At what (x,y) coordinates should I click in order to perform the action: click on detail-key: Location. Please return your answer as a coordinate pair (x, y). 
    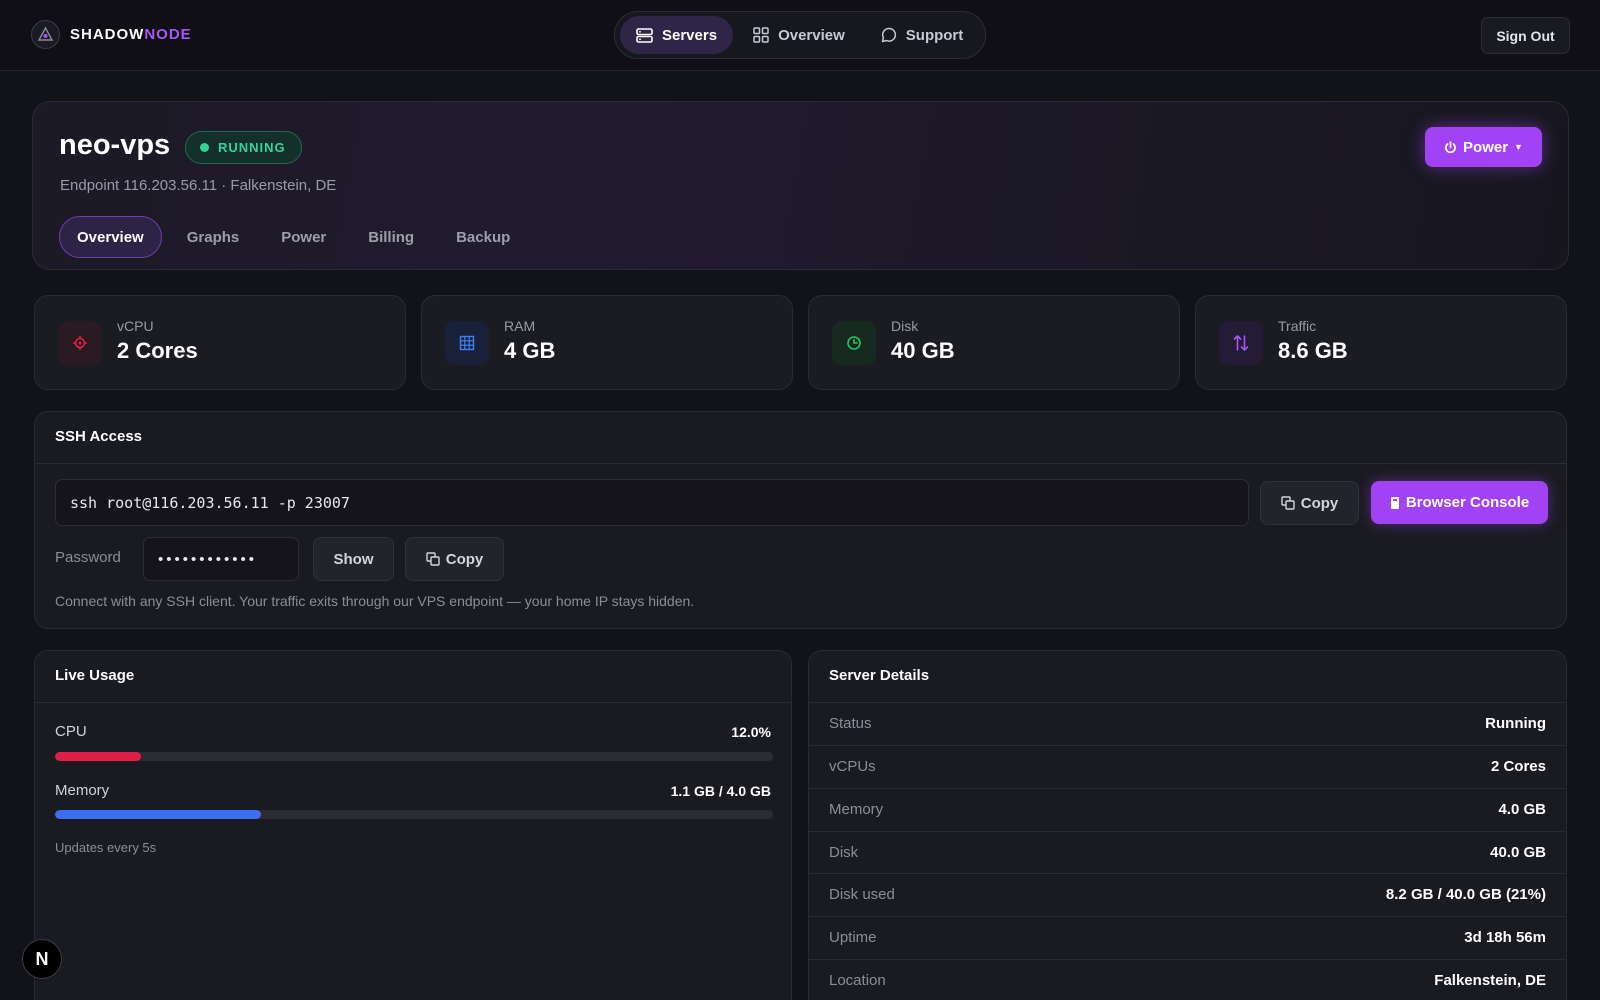
    Looking at the image, I should click on (857, 980).